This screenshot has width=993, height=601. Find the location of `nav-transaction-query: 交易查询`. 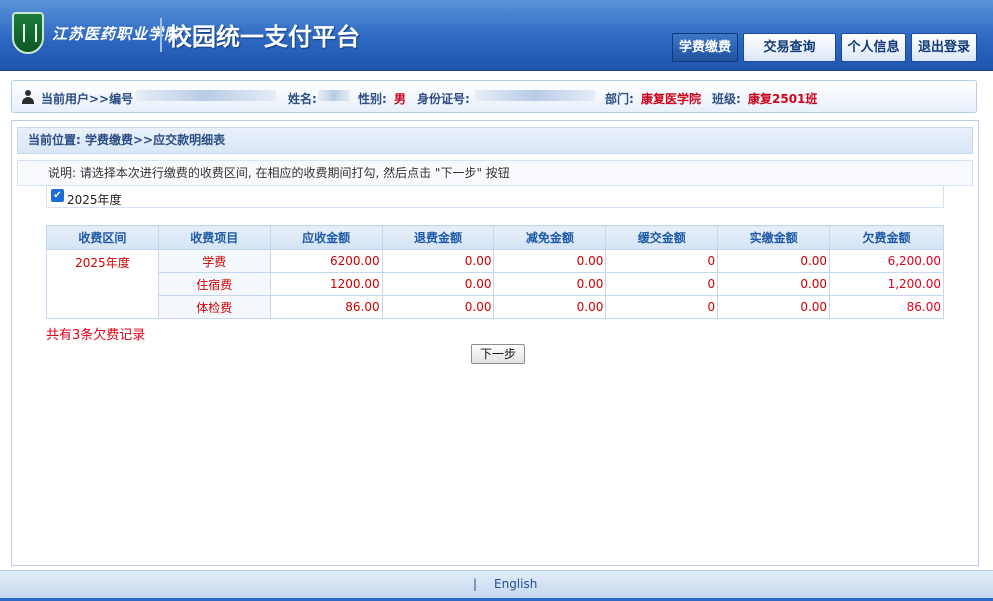

nav-transaction-query: 交易查询 is located at coordinates (789, 47).